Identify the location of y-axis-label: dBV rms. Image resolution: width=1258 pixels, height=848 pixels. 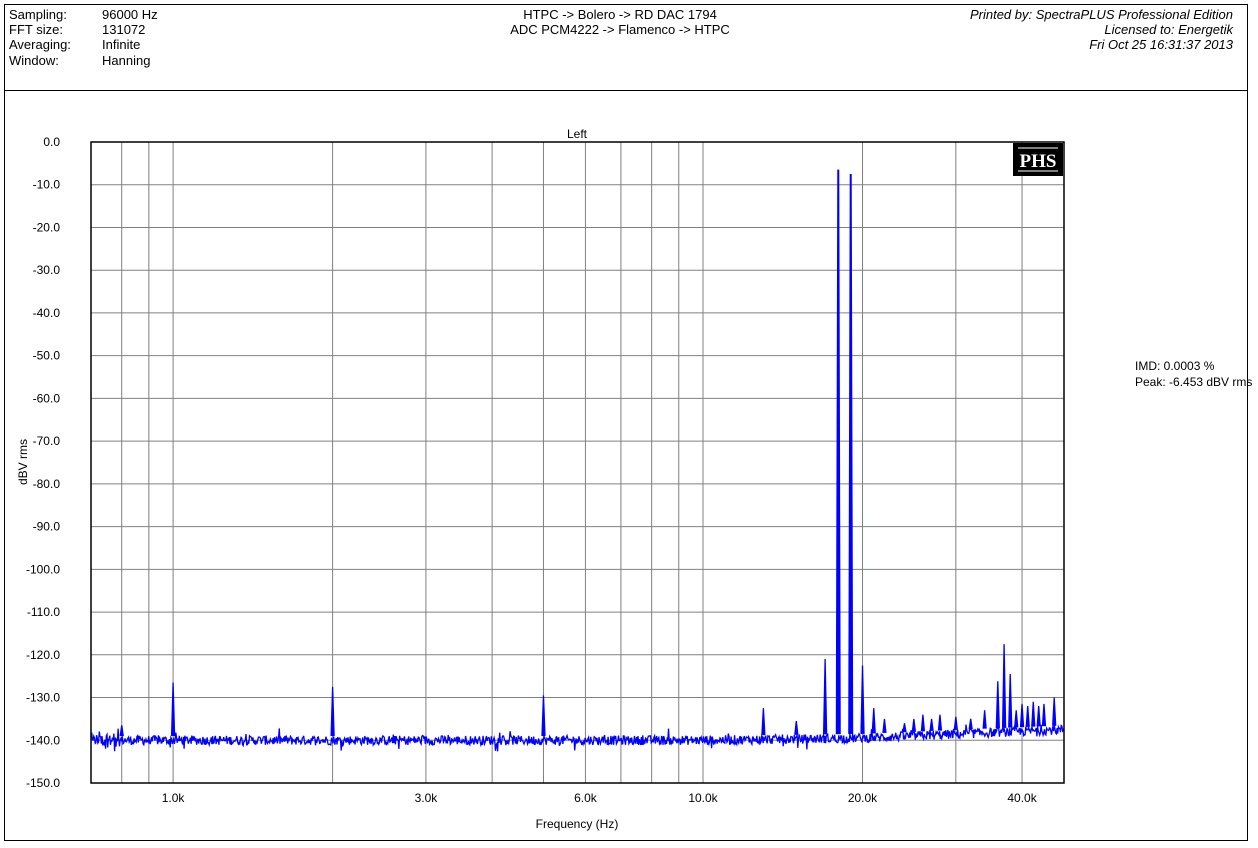
(23, 462).